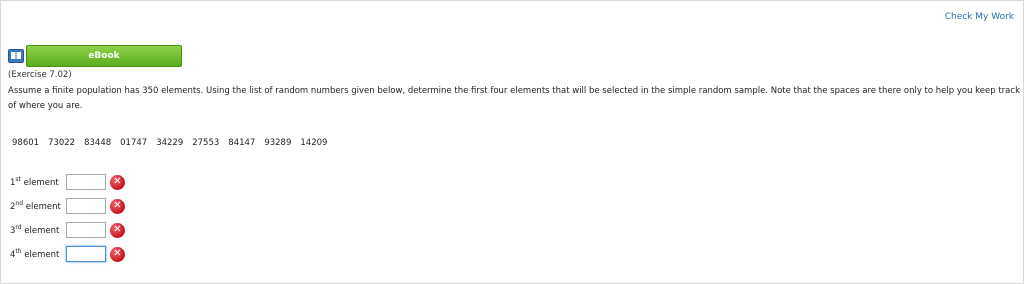 The width and height of the screenshot is (1024, 284). I want to click on answer-label-4: 4th element, so click(35, 254).